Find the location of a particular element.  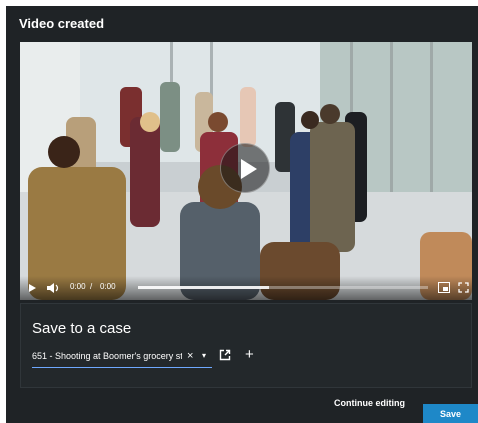

save-button: Save is located at coordinates (450, 413).